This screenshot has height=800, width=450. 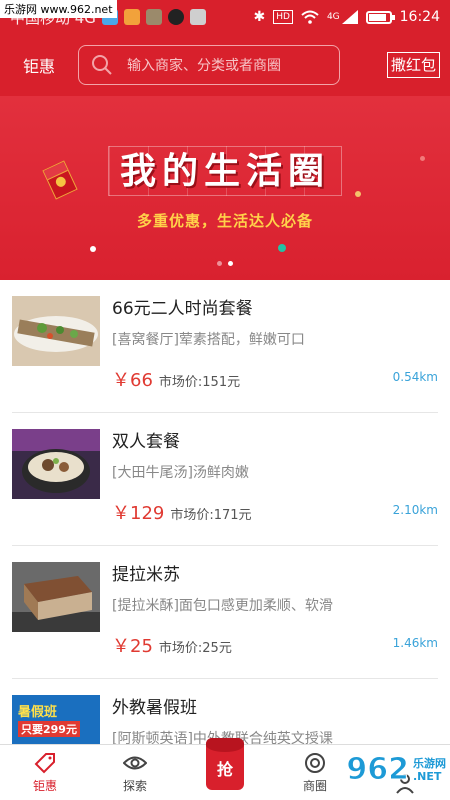 I want to click on hd-badge: HD, so click(x=283, y=17).